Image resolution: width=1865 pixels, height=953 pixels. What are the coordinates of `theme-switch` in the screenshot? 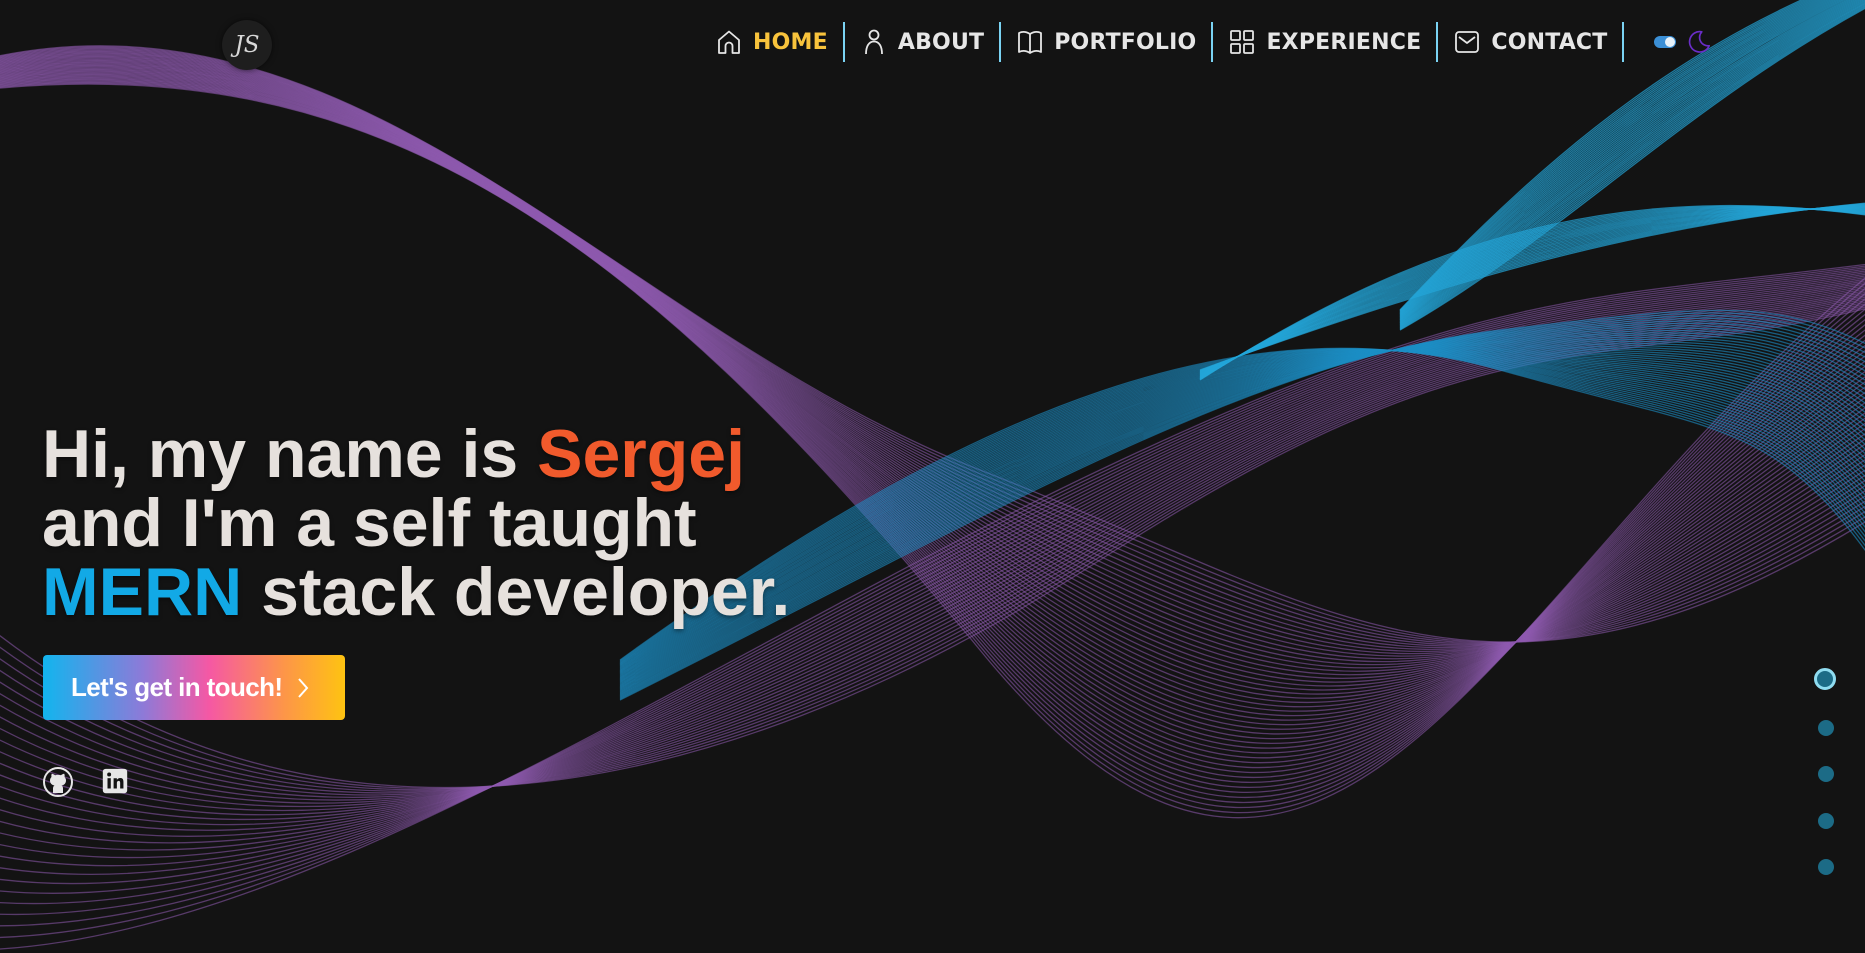 It's located at (1668, 42).